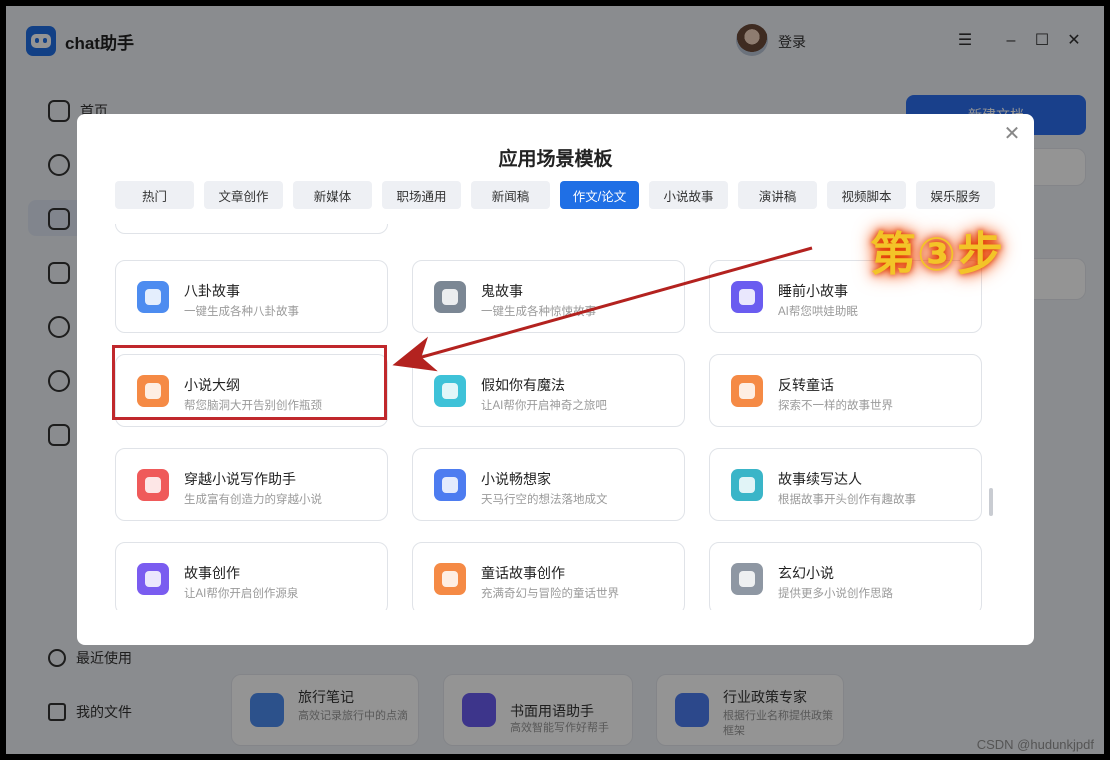 The width and height of the screenshot is (1110, 760). I want to click on arrow-annotation, so click(602, 309).